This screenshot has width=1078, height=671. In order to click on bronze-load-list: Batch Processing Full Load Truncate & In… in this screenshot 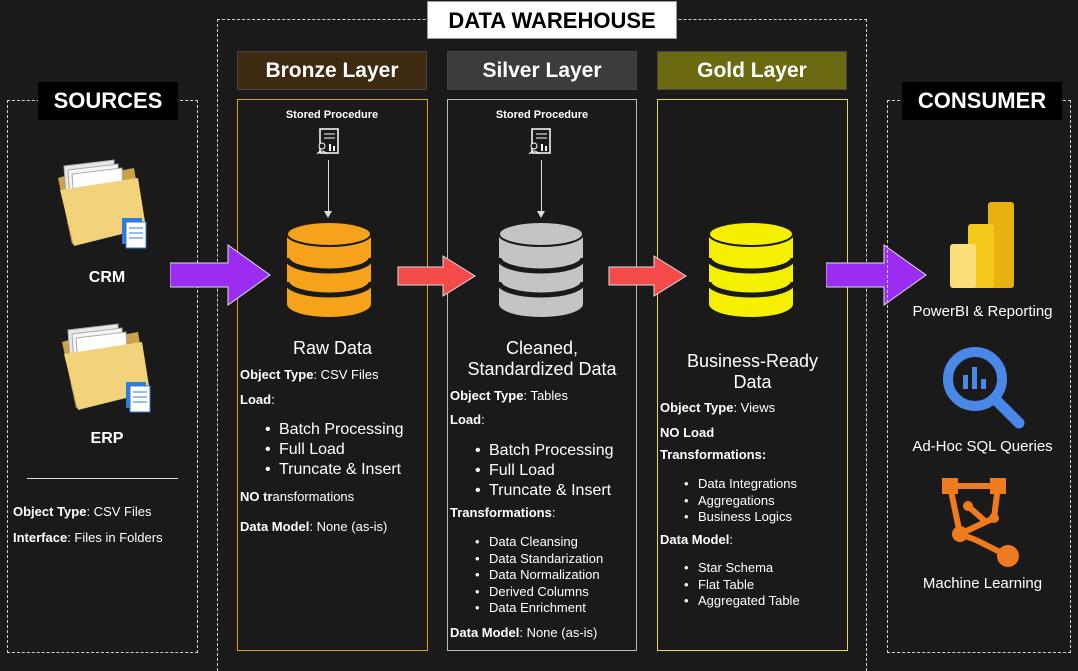, I will do `click(334, 450)`.